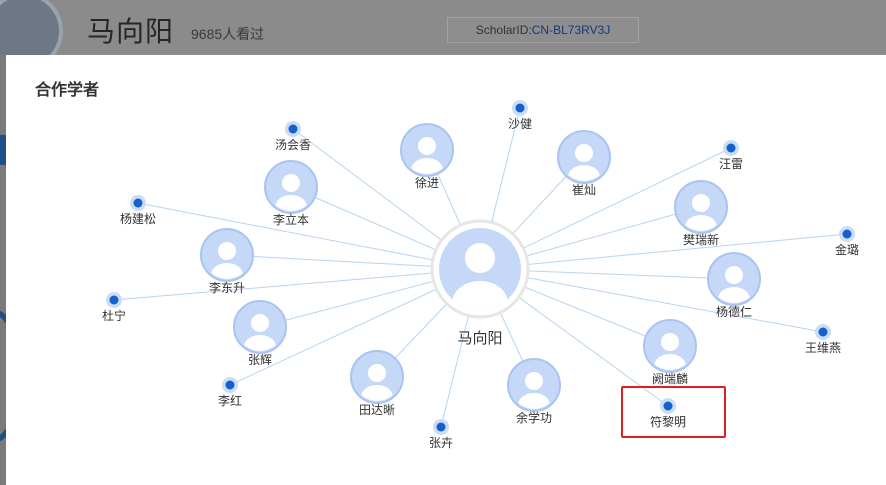 This screenshot has height=485, width=886. I want to click on collaborator-node: 徐进, so click(427, 156).